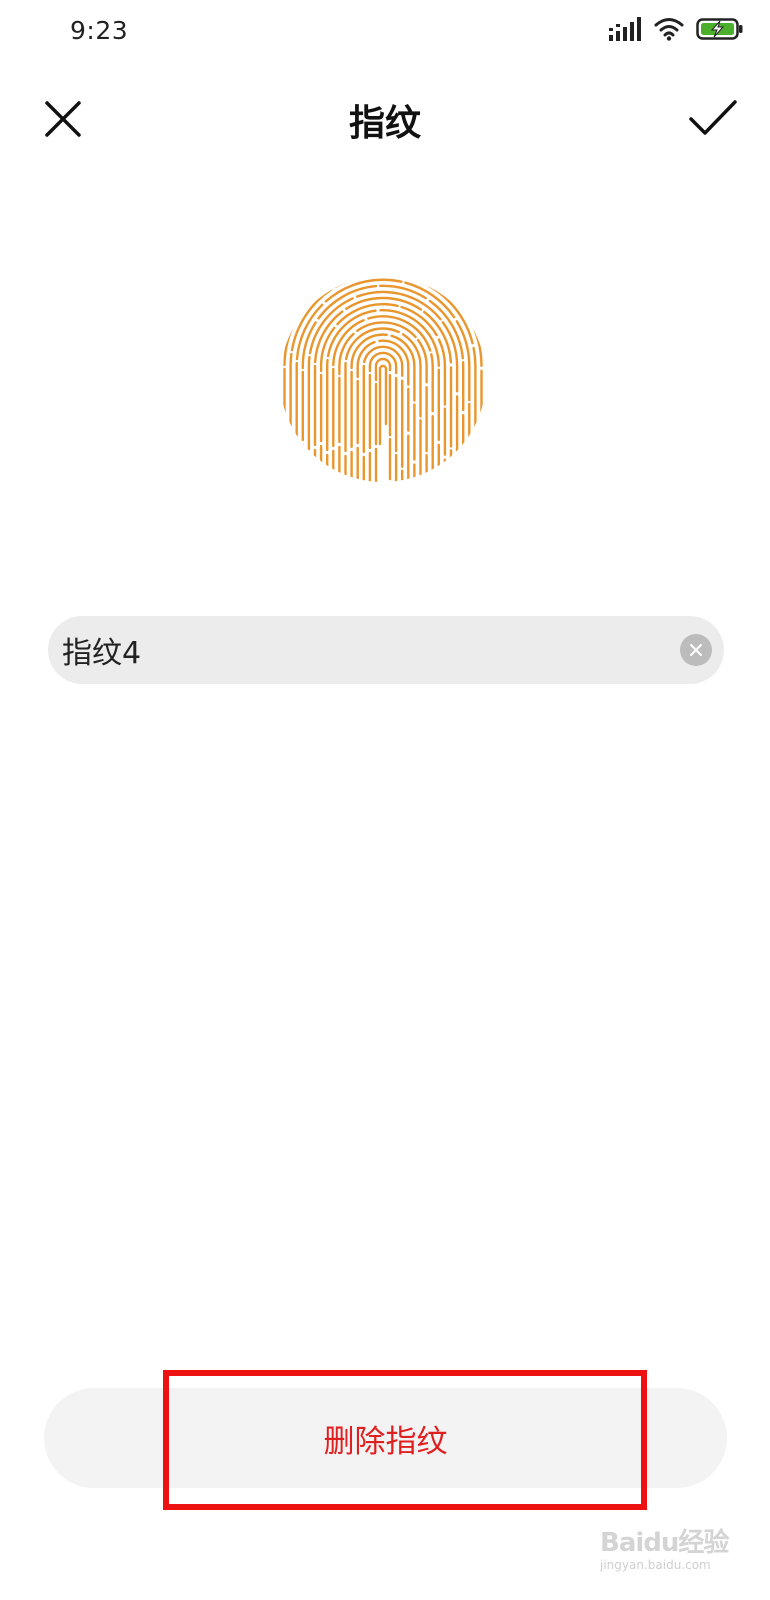 The height and width of the screenshot is (1600, 770). I want to click on delete-fingerprint-button: 删除指纹, so click(385, 1438).